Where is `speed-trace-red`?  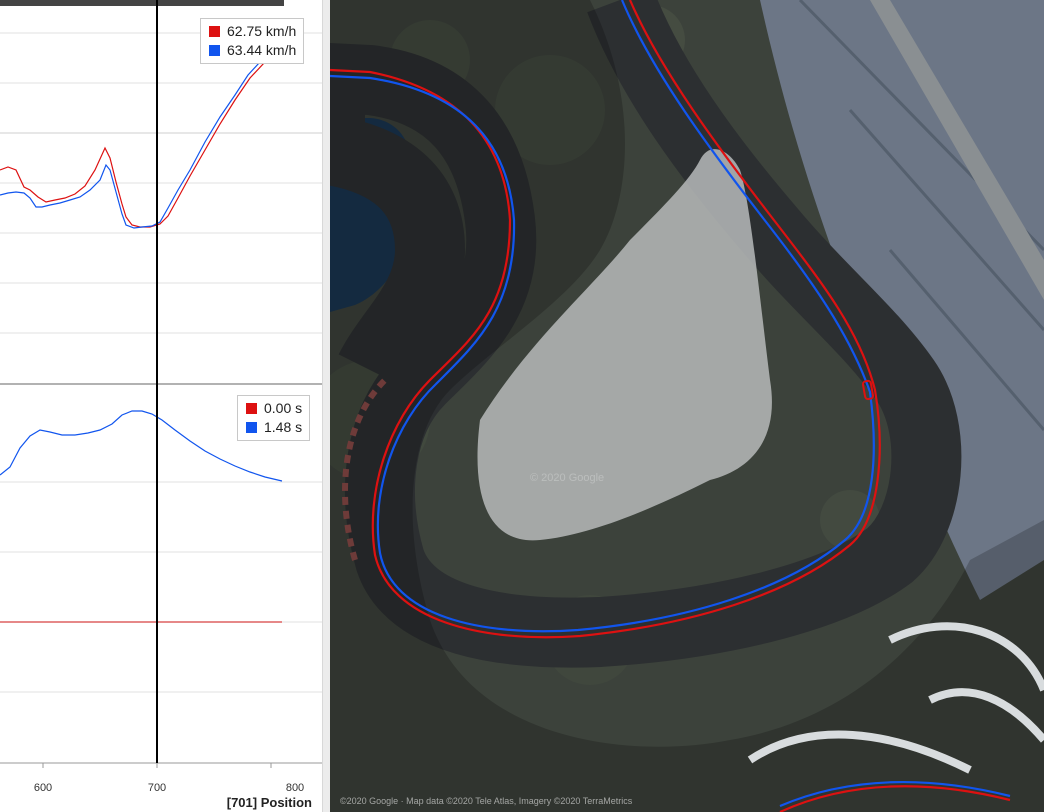 speed-trace-red is located at coordinates (143, 140).